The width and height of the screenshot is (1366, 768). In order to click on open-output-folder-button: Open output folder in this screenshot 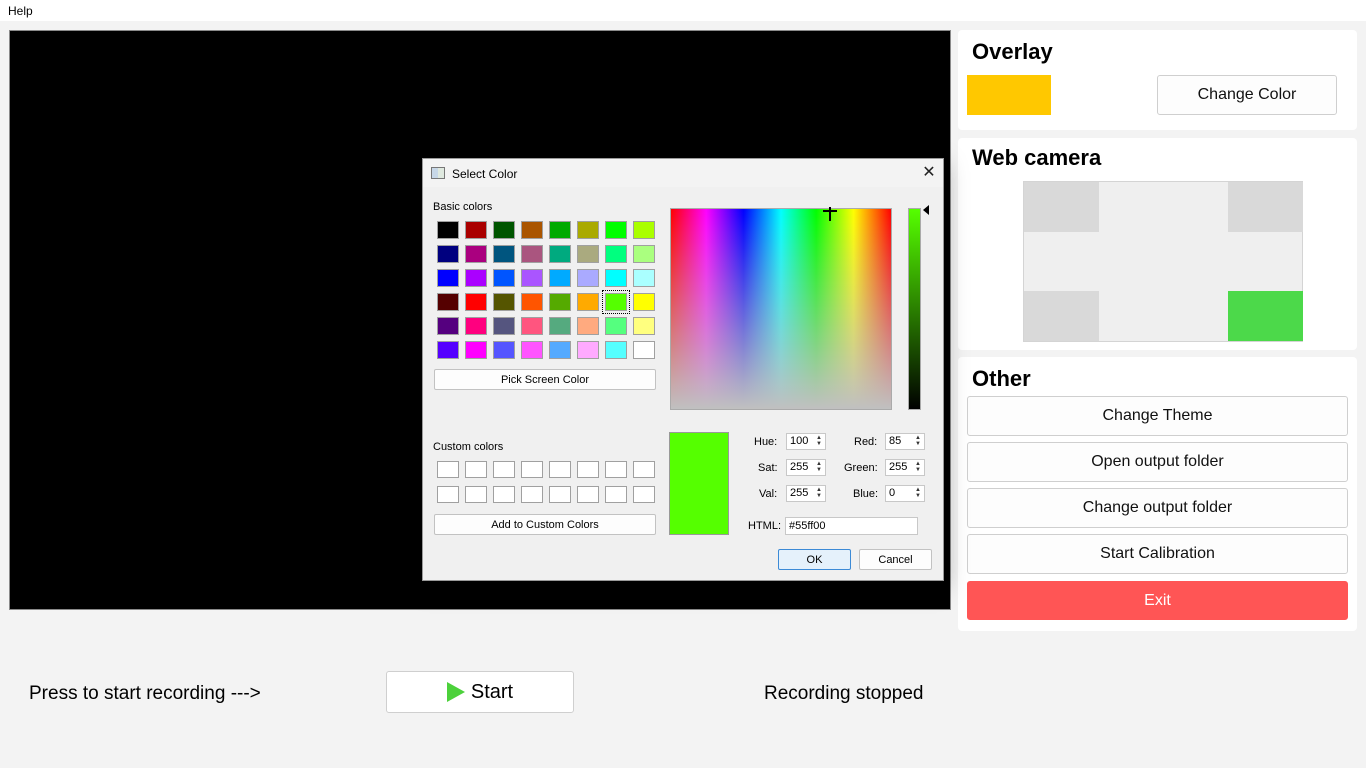, I will do `click(1157, 462)`.